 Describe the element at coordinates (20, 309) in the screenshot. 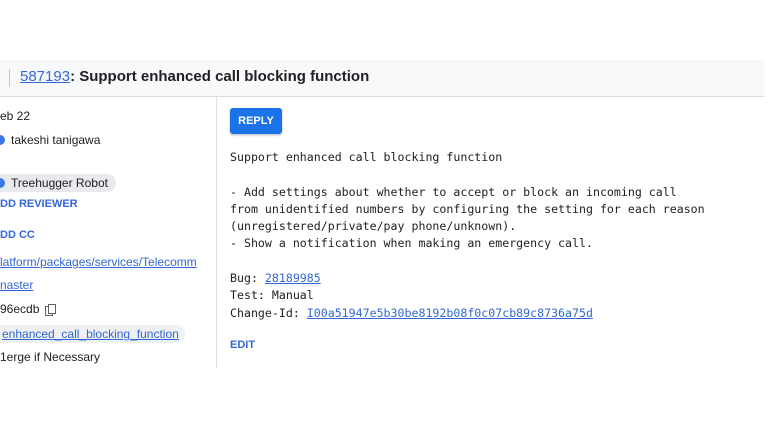

I see `commit-hash: 96ecdb` at that location.